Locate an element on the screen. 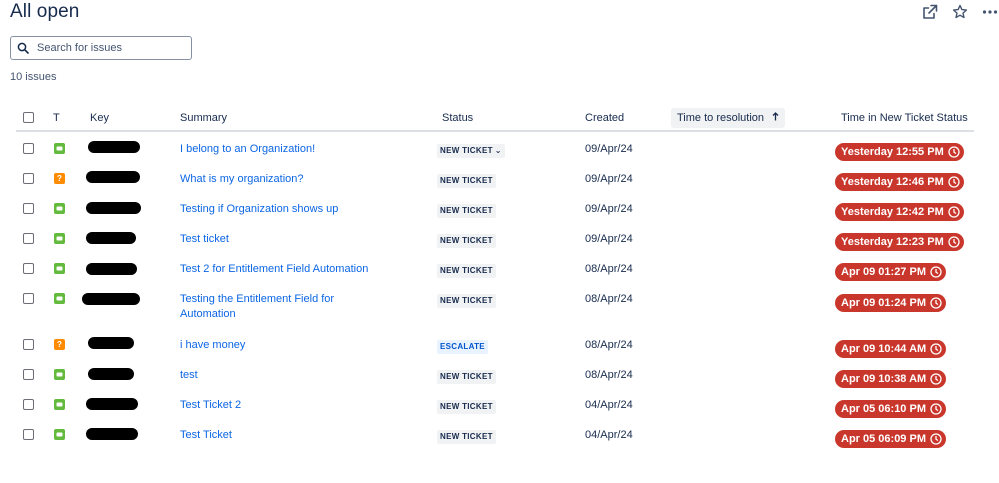 This screenshot has width=999, height=483. page-actions is located at coordinates (960, 12).